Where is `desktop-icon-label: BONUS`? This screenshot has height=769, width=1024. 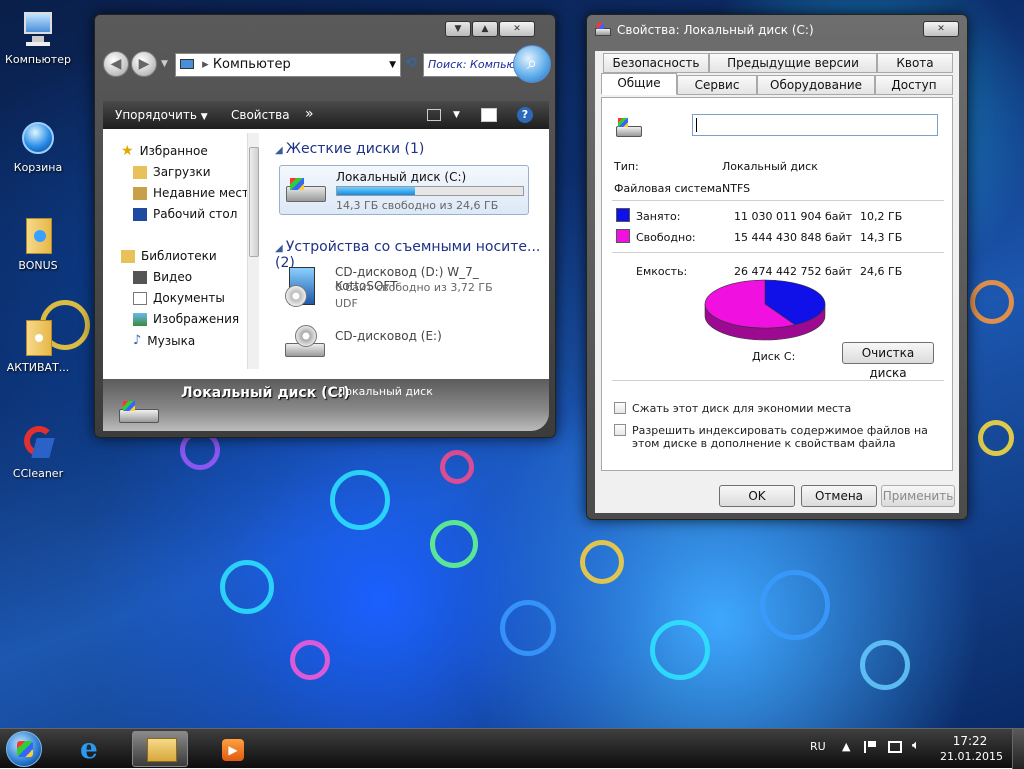 desktop-icon-label: BONUS is located at coordinates (38, 265).